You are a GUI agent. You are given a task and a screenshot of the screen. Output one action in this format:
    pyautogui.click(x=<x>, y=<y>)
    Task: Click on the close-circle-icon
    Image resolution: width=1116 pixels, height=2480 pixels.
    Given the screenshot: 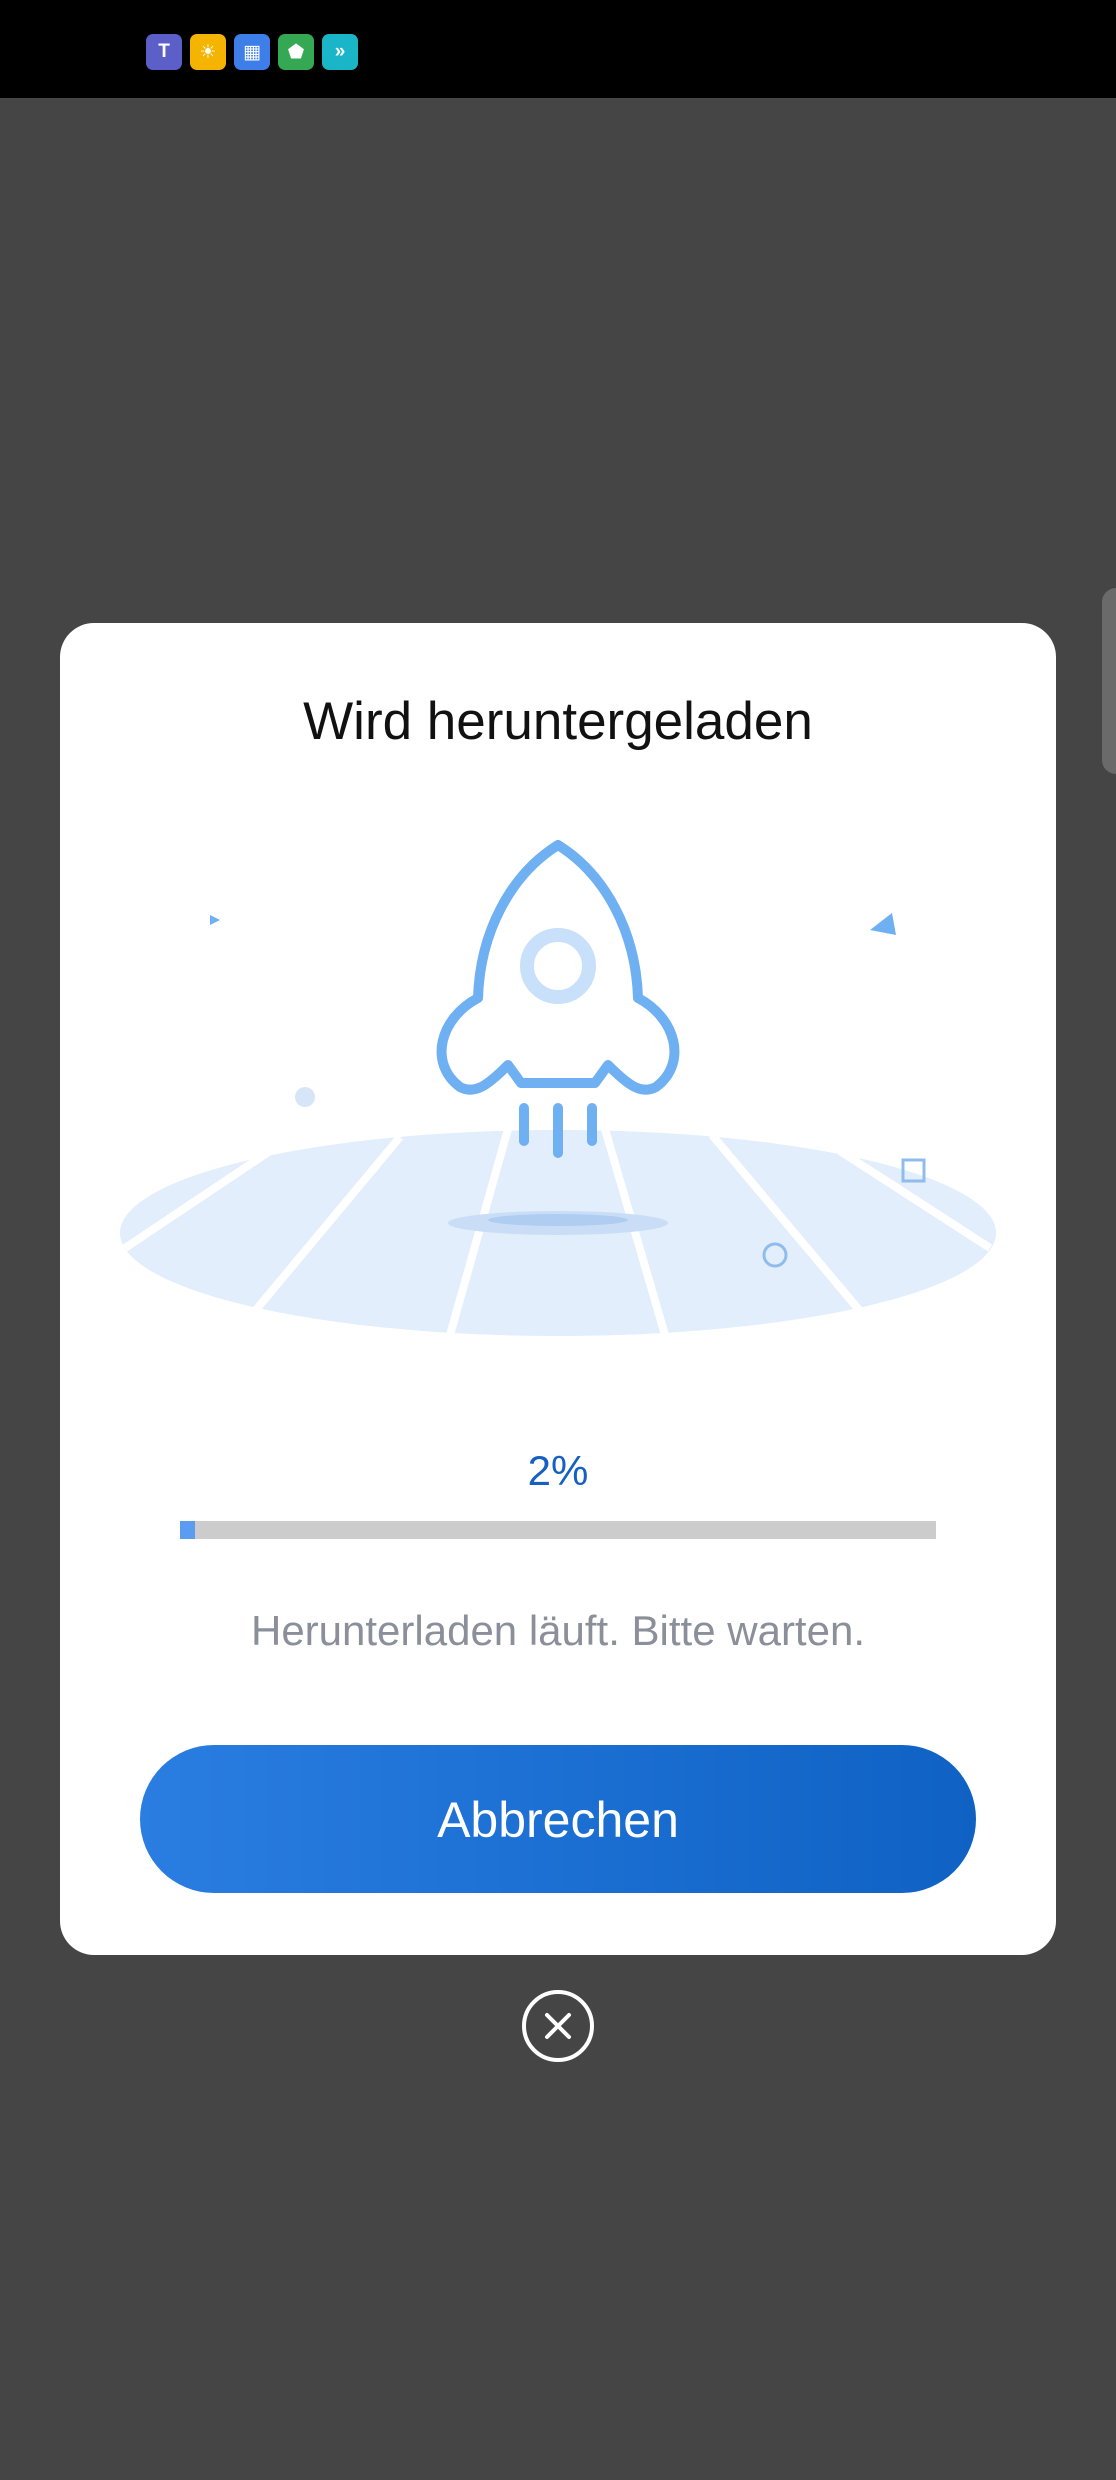 What is the action you would take?
    pyautogui.click(x=558, y=2026)
    